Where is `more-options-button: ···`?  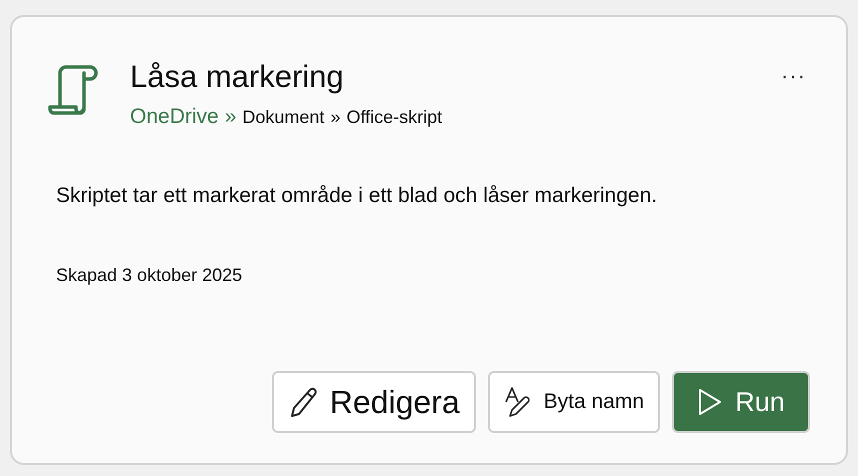 more-options-button: ··· is located at coordinates (793, 76).